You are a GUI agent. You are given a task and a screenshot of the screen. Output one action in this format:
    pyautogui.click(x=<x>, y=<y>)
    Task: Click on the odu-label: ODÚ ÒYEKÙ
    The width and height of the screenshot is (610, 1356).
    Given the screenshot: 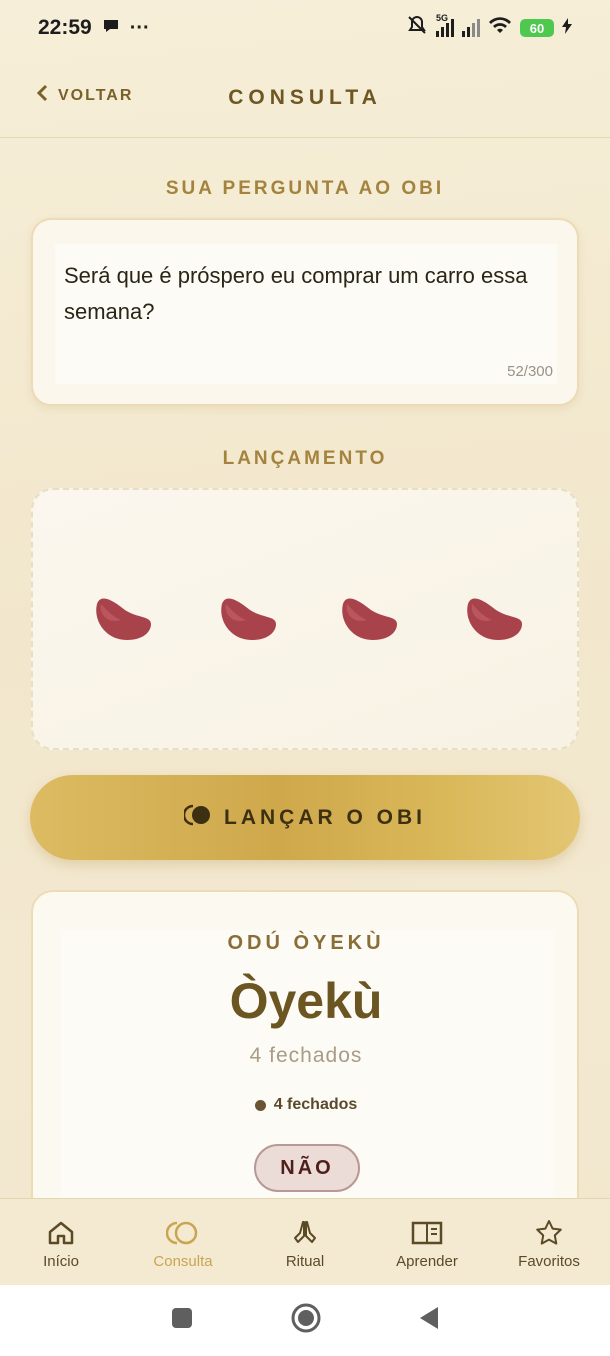 What is the action you would take?
    pyautogui.click(x=306, y=943)
    